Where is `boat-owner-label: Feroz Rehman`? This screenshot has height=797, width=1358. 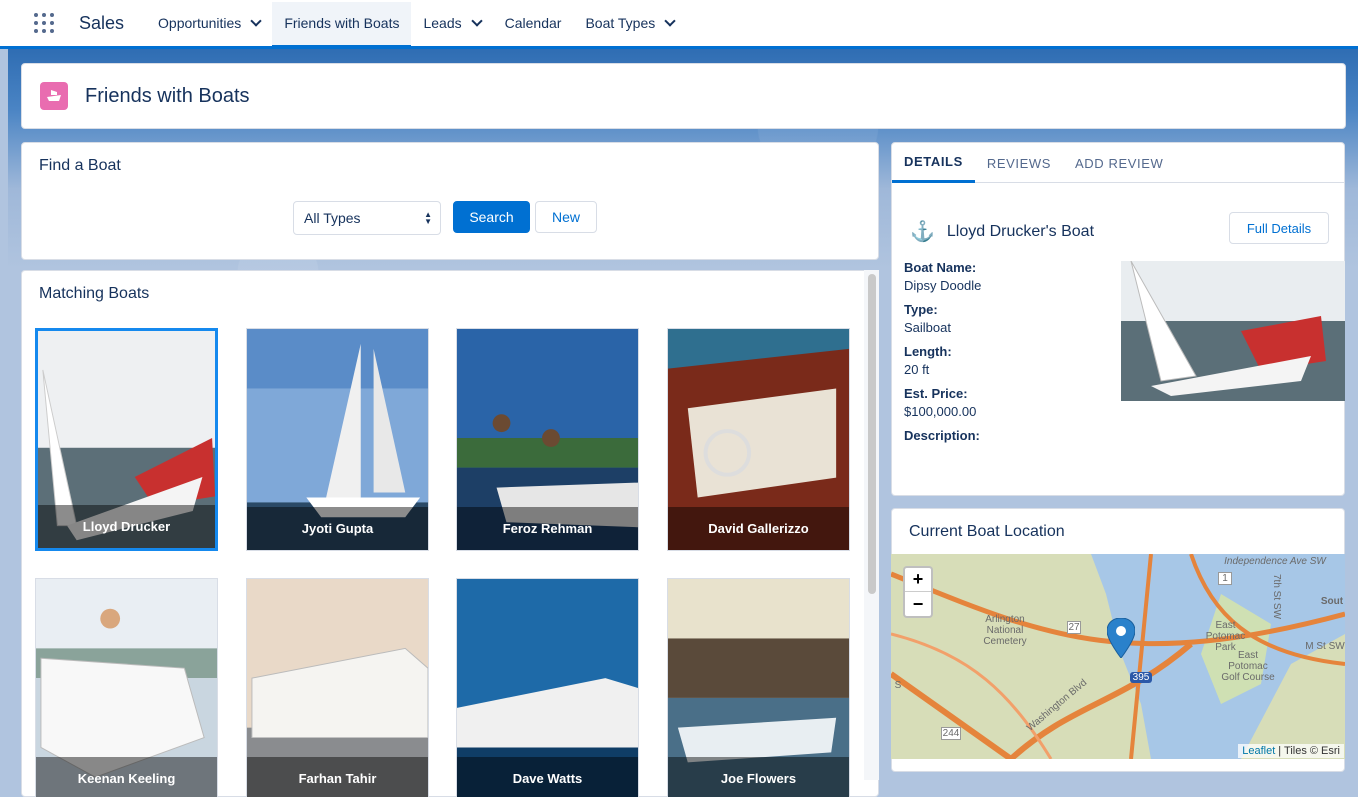 boat-owner-label: Feroz Rehman is located at coordinates (547, 528).